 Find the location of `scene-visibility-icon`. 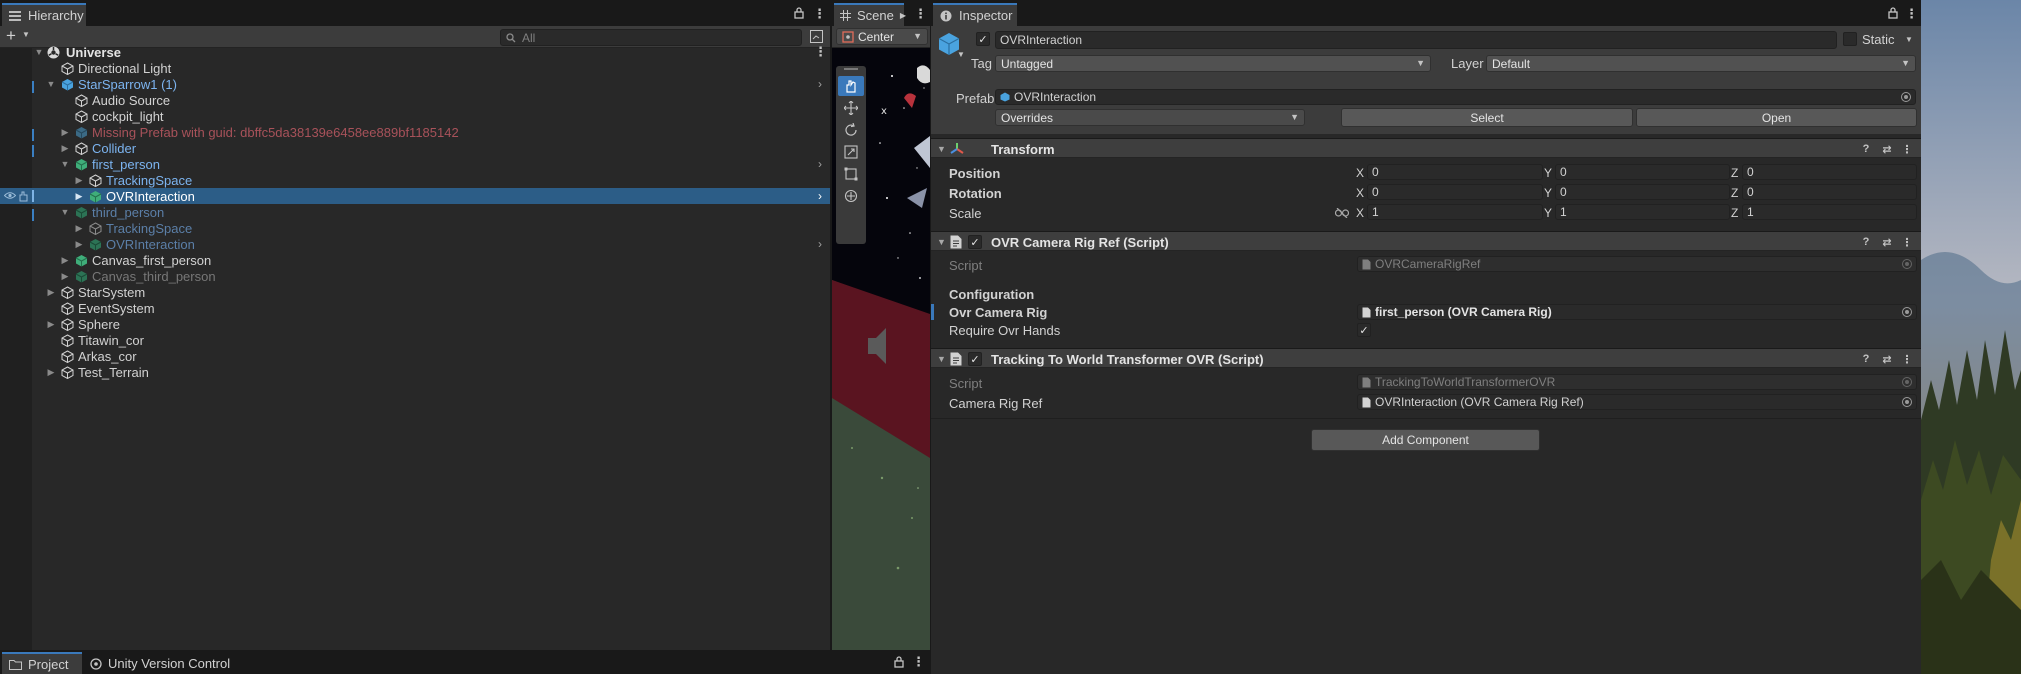

scene-visibility-icon is located at coordinates (816, 36).